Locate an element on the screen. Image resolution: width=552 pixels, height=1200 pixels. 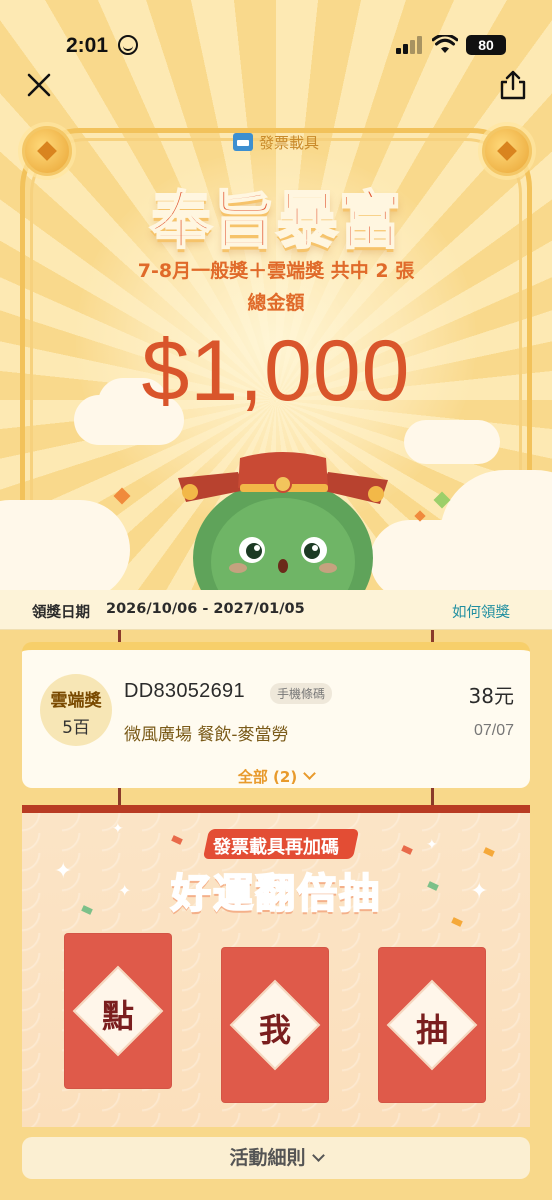
draw-title: 好運翻倍抽 is located at coordinates (275, 894).